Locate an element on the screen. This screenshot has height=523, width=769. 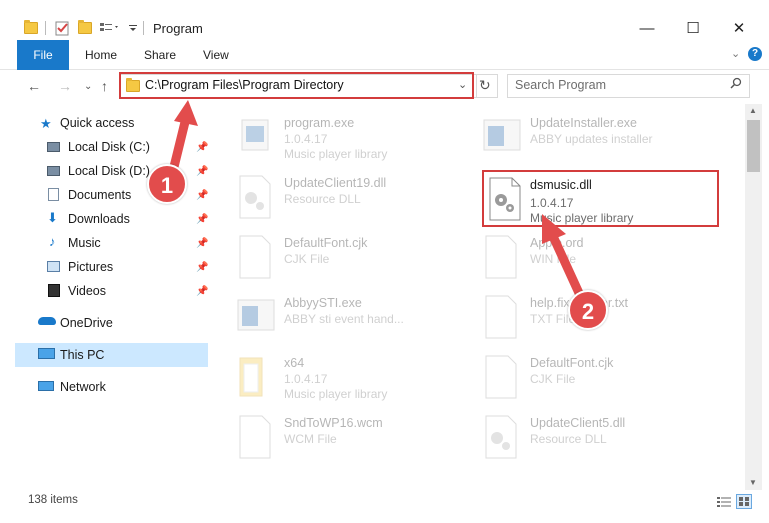
scroll-down-icon: ▼ is located at coordinates (753, 482).